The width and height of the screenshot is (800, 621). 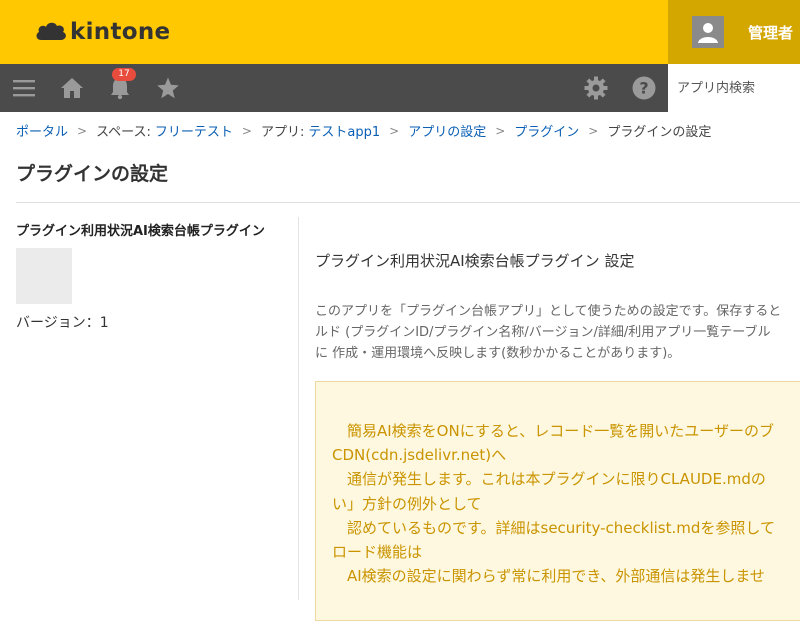 I want to click on notice-line: 認めているものです。詳細はsecurity-checklist.mdを参照して, so click(x=553, y=527).